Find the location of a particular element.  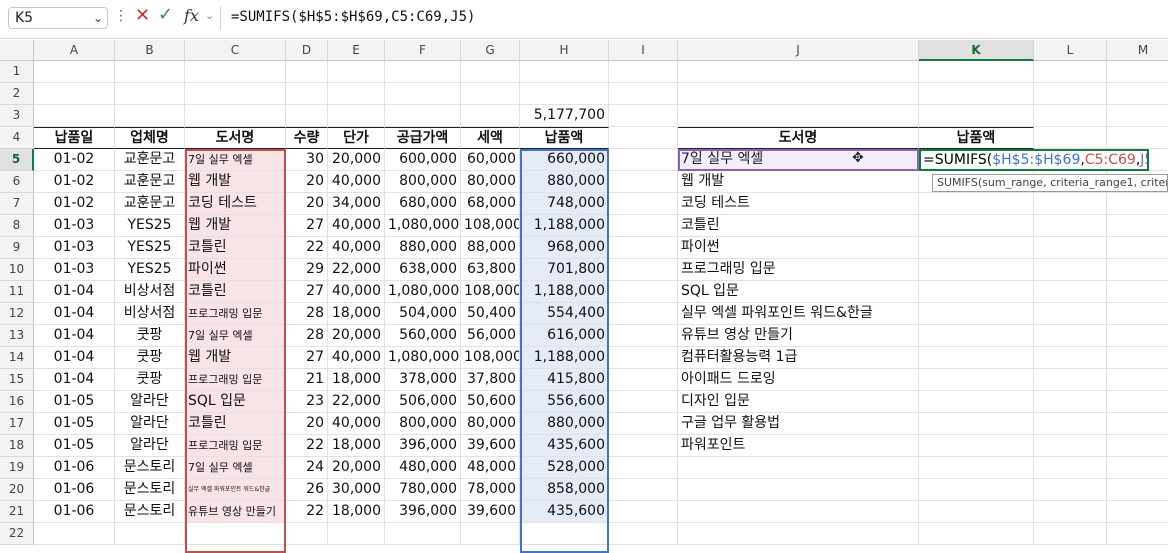

select-all-corner is located at coordinates (17, 50).